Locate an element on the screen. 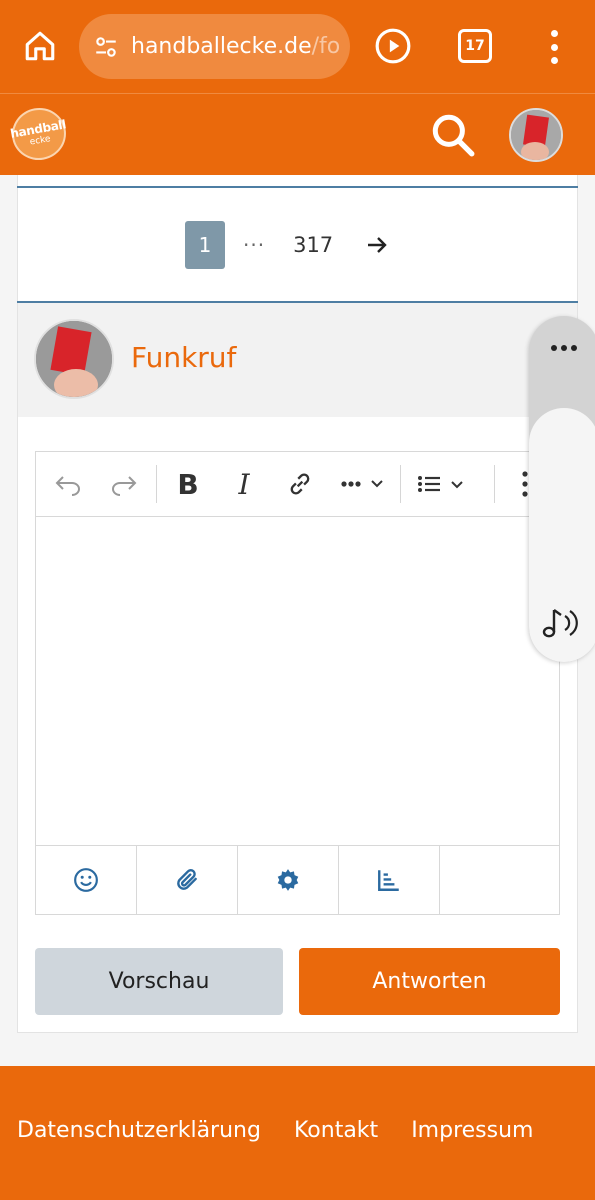 The height and width of the screenshot is (1200, 595). play-icon is located at coordinates (393, 46).